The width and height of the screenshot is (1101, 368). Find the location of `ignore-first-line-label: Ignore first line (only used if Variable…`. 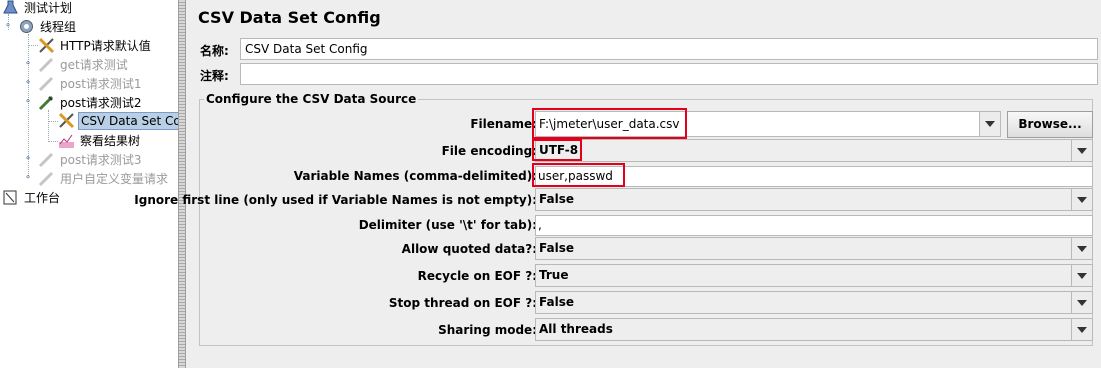

ignore-first-line-label: Ignore first line (only used if Variable… is located at coordinates (335, 200).